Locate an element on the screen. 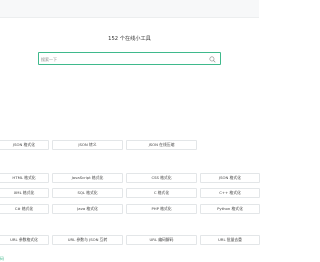  tool-csharp-format: C# 格式化 is located at coordinates (24, 209).